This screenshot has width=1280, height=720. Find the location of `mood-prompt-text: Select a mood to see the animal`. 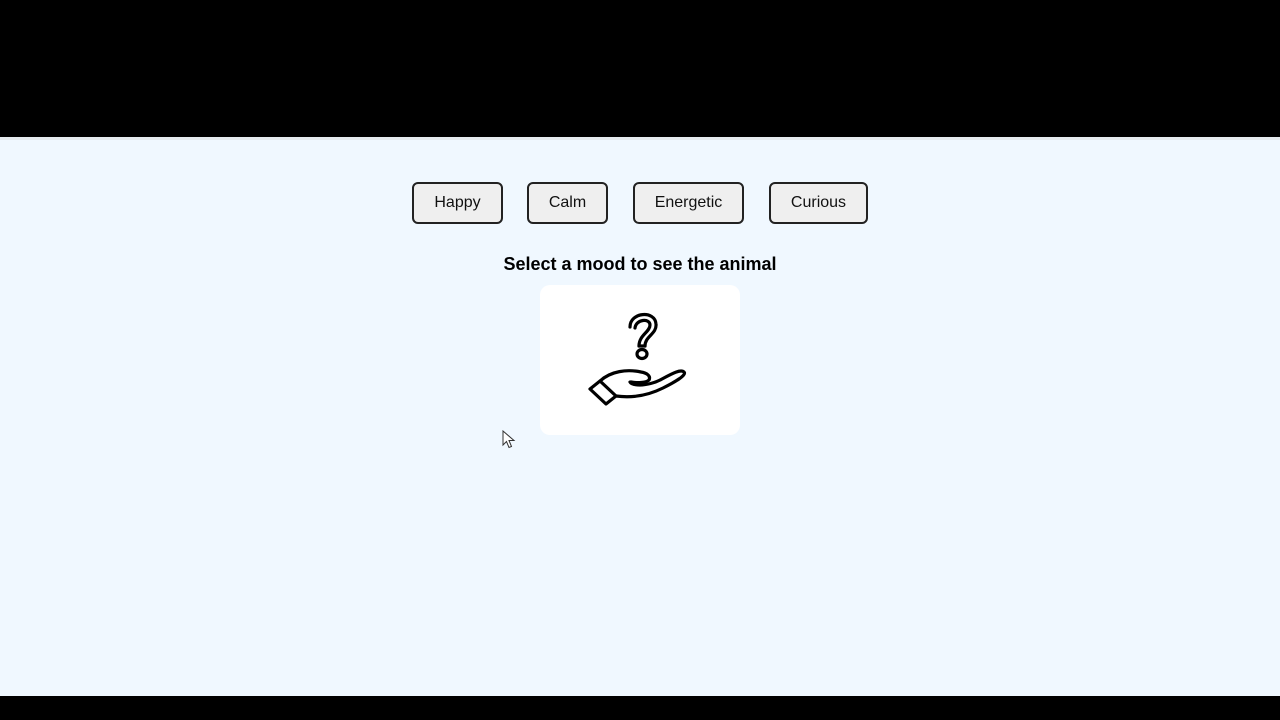

mood-prompt-text: Select a mood to see the animal is located at coordinates (640, 264).